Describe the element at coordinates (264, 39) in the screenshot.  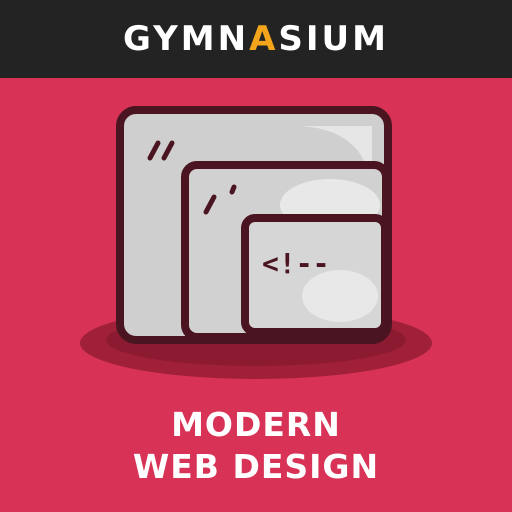
I see `logo-text-accent: A` at that location.